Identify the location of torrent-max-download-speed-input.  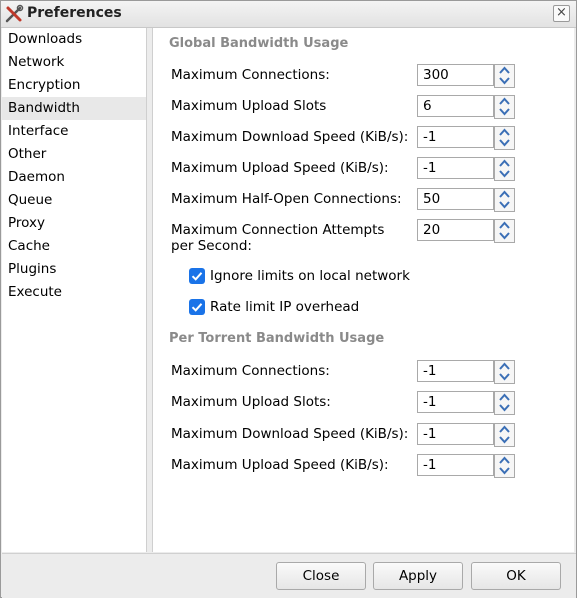
(455, 434).